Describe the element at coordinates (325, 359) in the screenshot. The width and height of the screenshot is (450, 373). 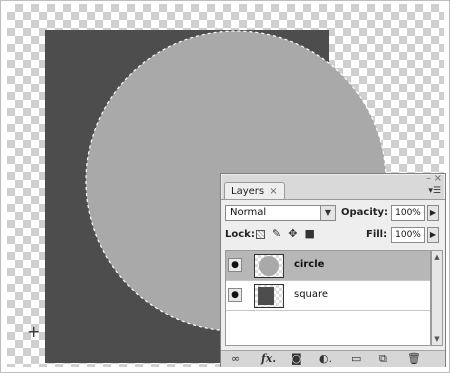
I see `adjustment-layer-icon: ◐.` at that location.